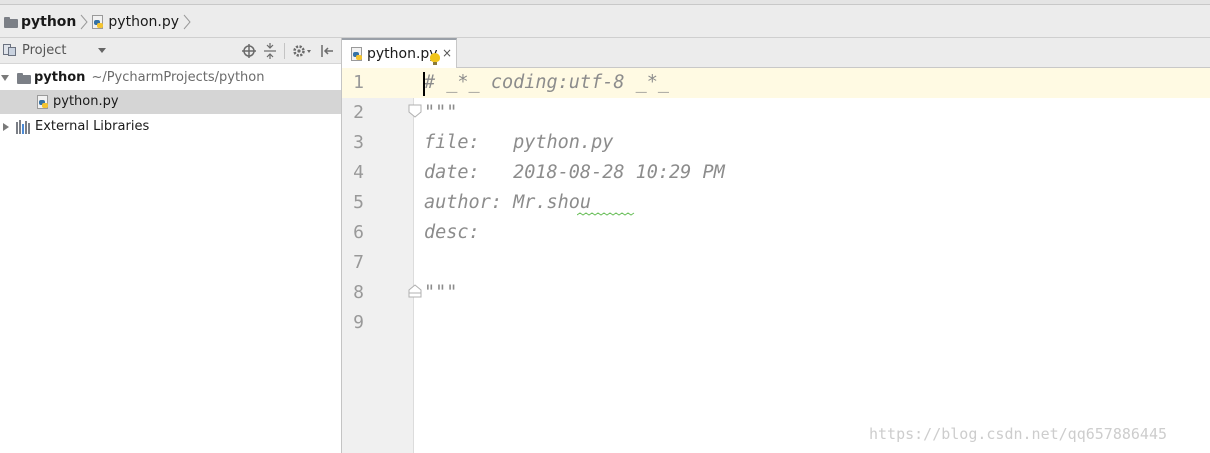 The width and height of the screenshot is (1210, 453). I want to click on tree-item-path: ~/PycharmProjects/python, so click(178, 77).